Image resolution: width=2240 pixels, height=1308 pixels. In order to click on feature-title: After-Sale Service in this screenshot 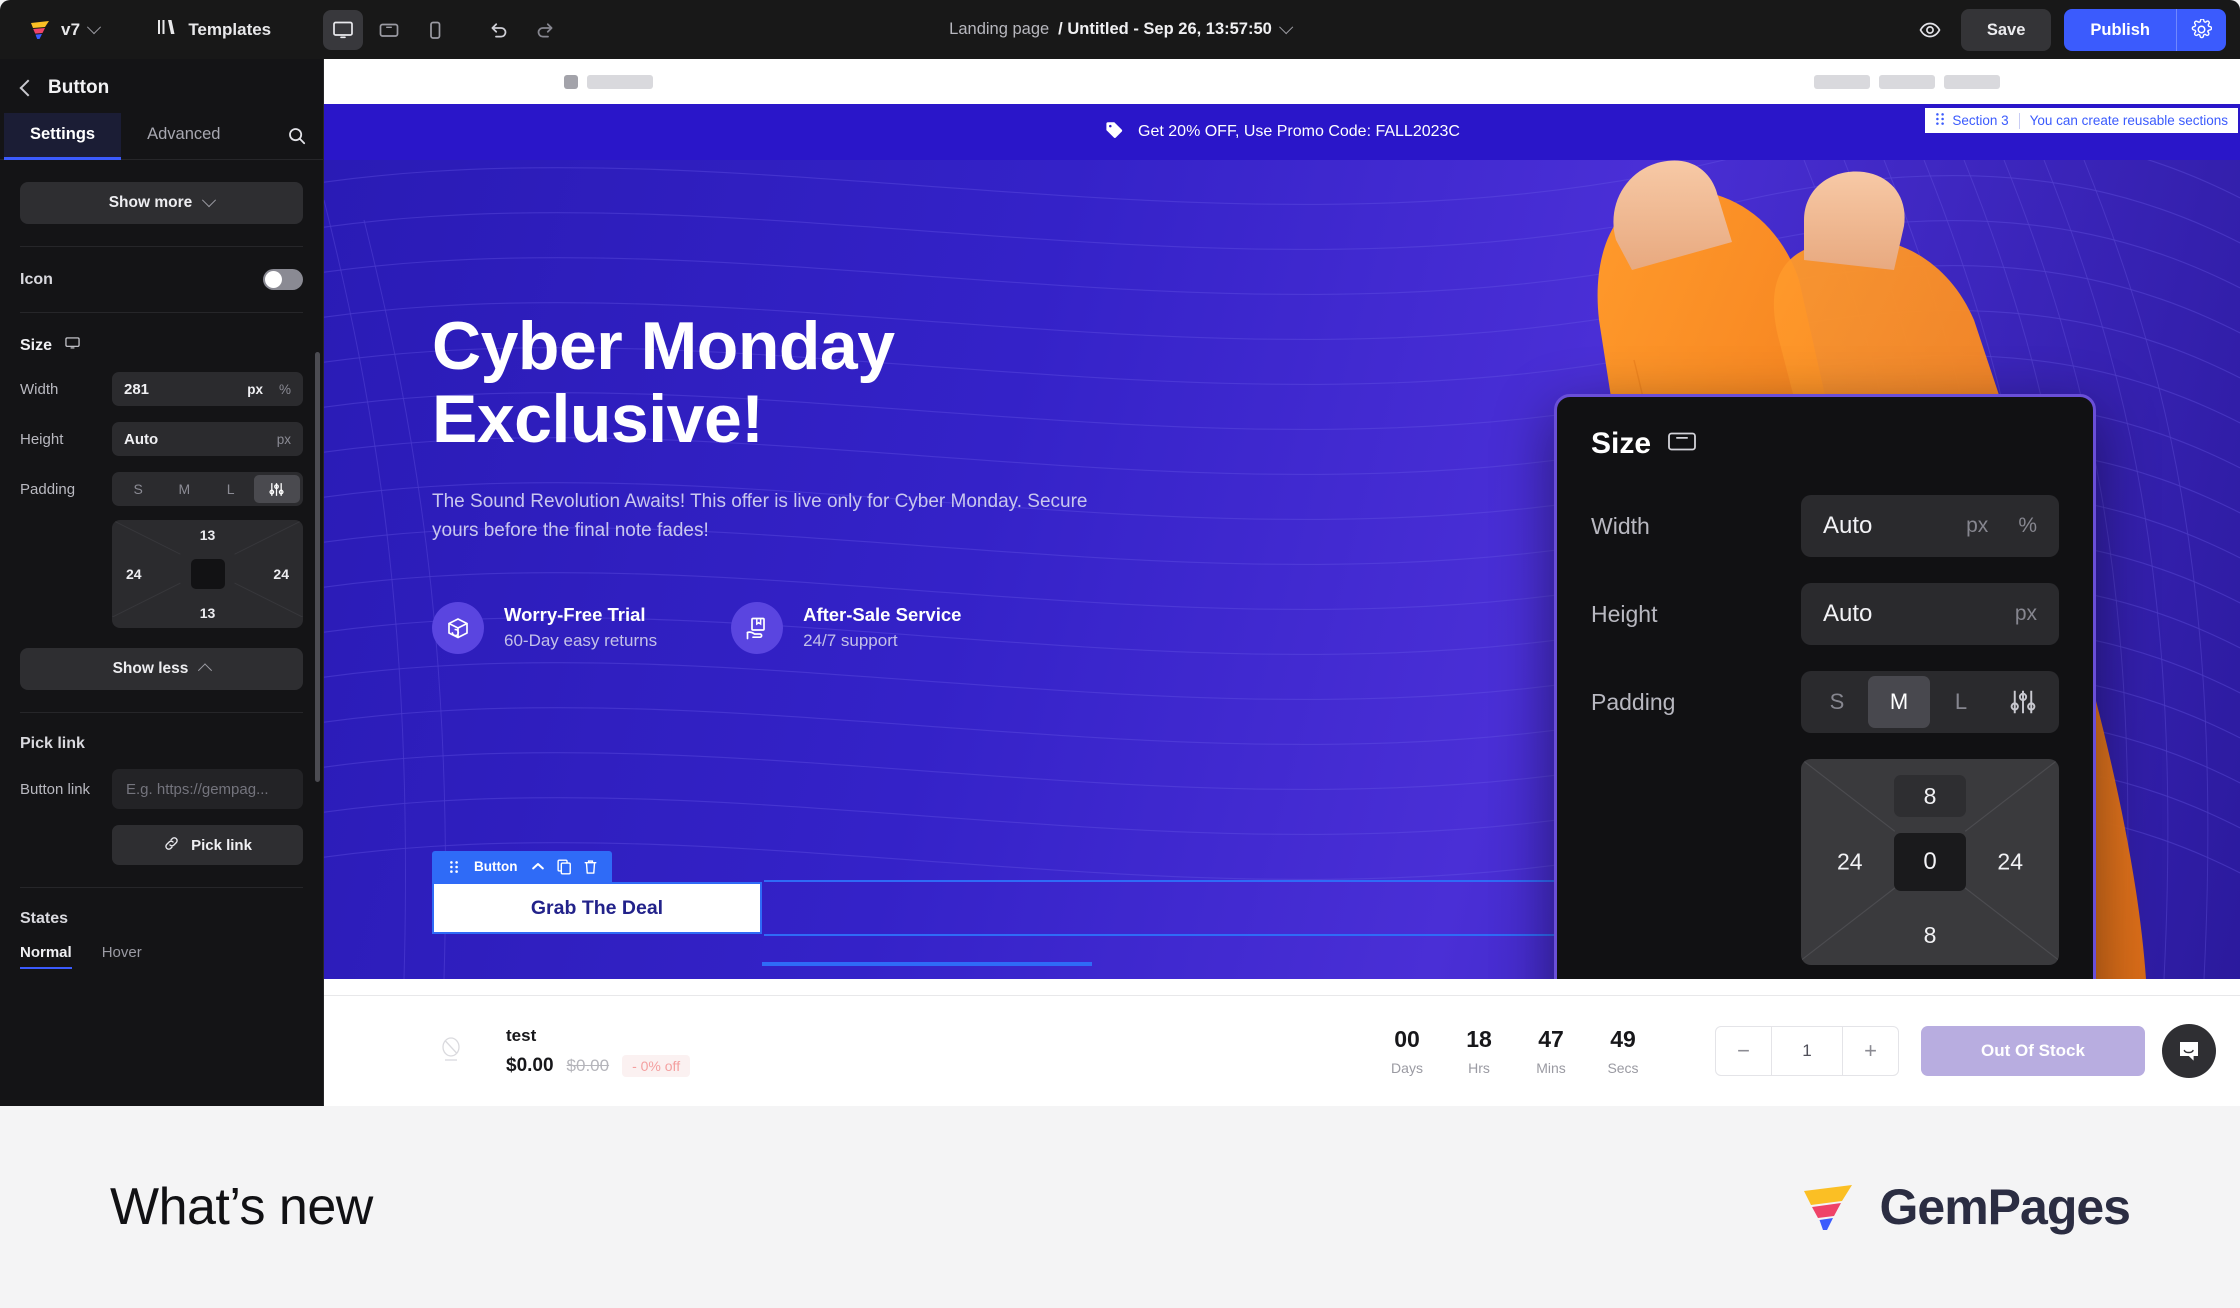, I will do `click(882, 615)`.